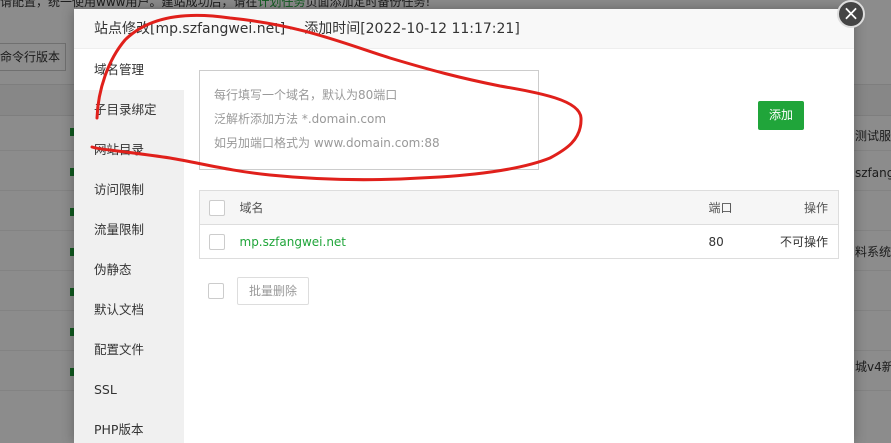 The width and height of the screenshot is (891, 443). What do you see at coordinates (129, 350) in the screenshot?
I see `sidebar-item-config-file: 配置文件` at bounding box center [129, 350].